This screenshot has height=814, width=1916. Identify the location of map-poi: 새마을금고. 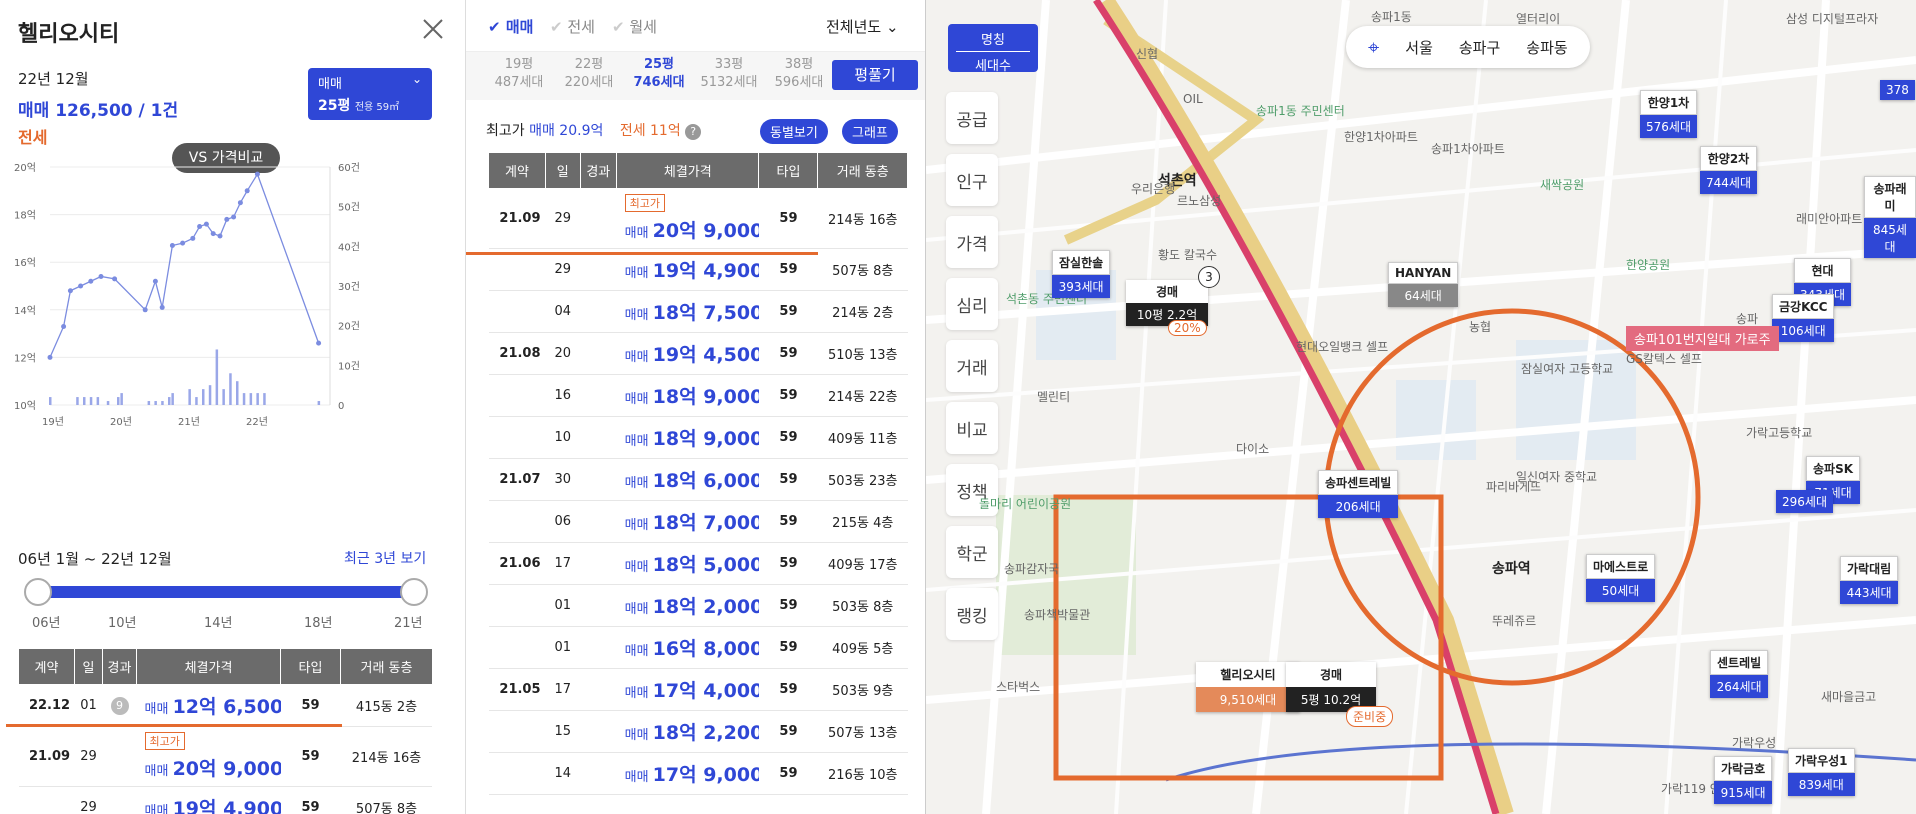
(1848, 696).